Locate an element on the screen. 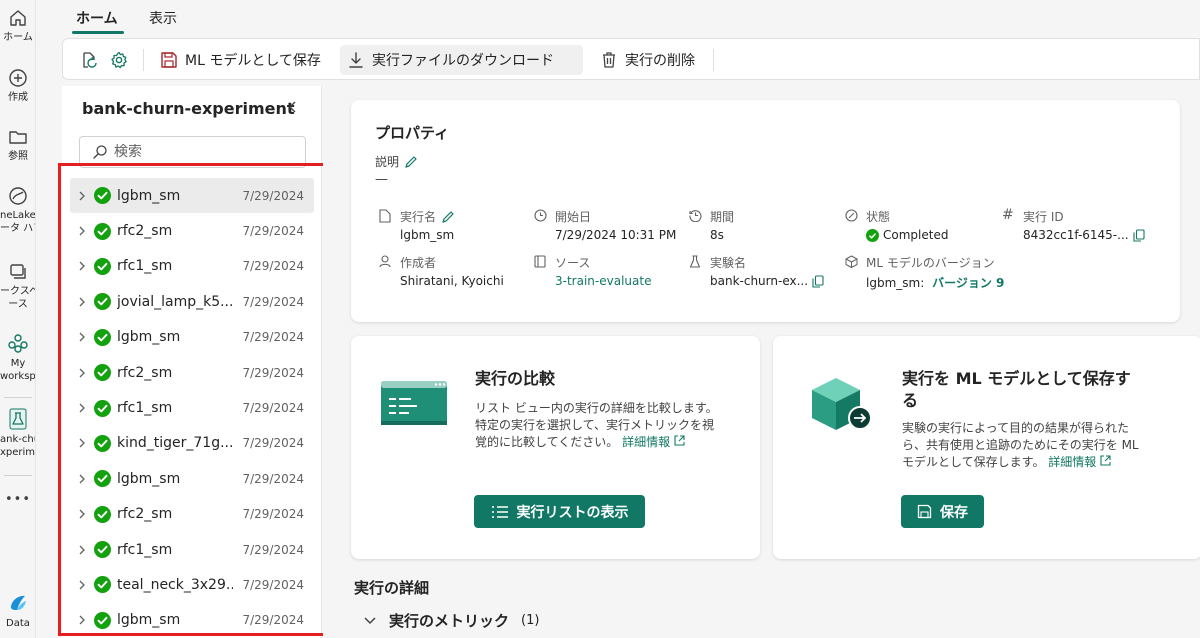 This screenshot has height=638, width=1200. rail-workspaces-label-2: ース is located at coordinates (18, 304).